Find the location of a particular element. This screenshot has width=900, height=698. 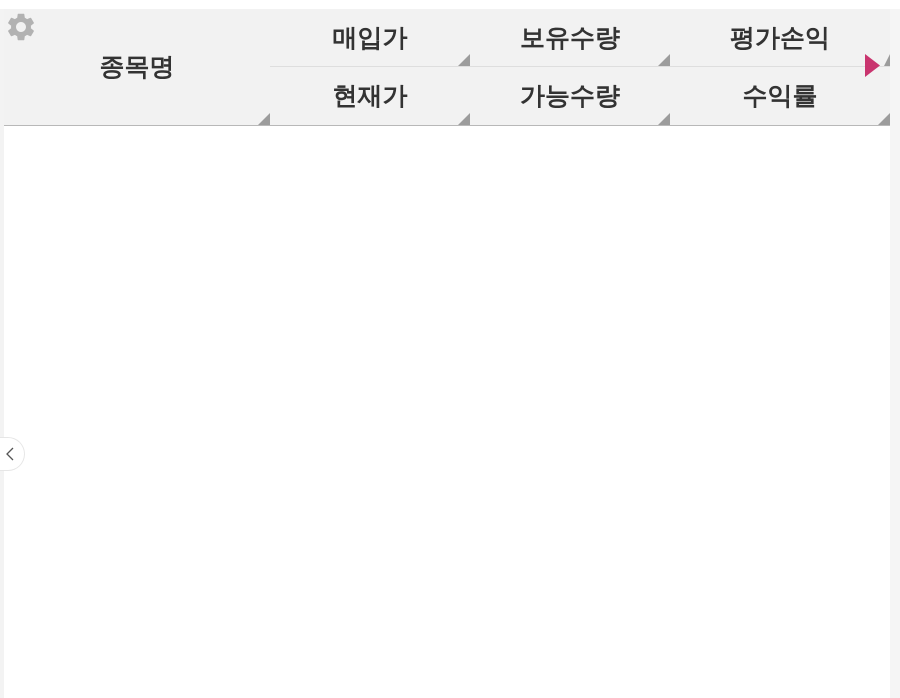

right-triangle-icon is located at coordinates (872, 65).